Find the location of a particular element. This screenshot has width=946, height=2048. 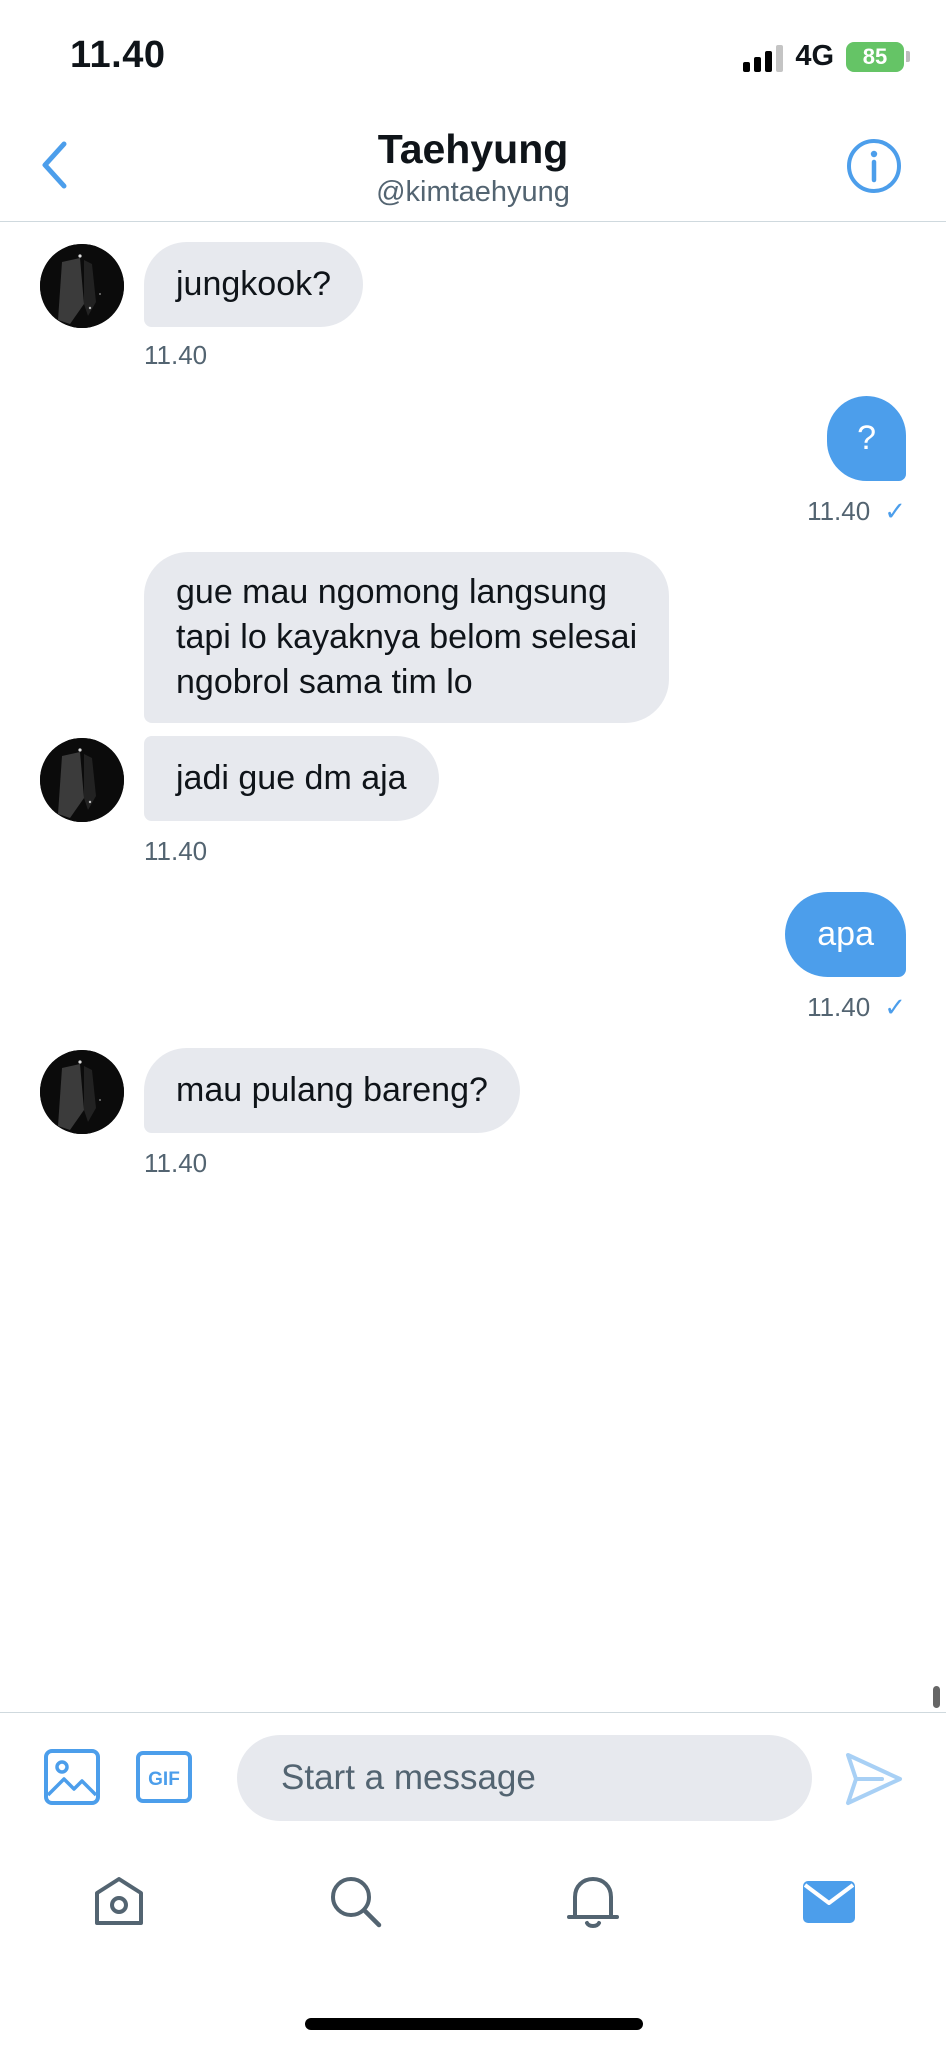

home-indicator is located at coordinates (474, 2024).